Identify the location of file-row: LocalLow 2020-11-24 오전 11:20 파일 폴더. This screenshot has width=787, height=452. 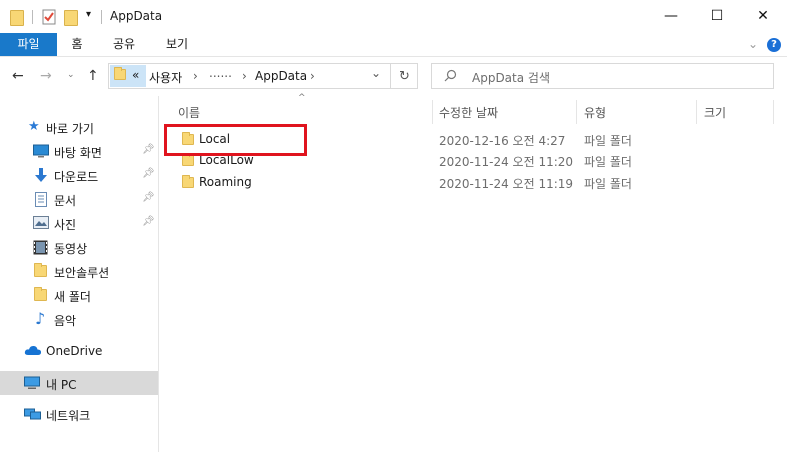
(472, 160).